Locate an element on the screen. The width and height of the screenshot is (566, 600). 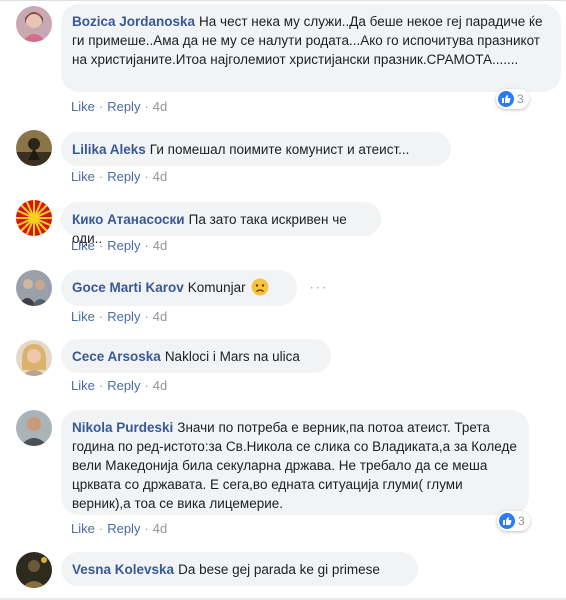
comment-bubble: Cece Arsoska Nakloci i Mars na ulica is located at coordinates (196, 356).